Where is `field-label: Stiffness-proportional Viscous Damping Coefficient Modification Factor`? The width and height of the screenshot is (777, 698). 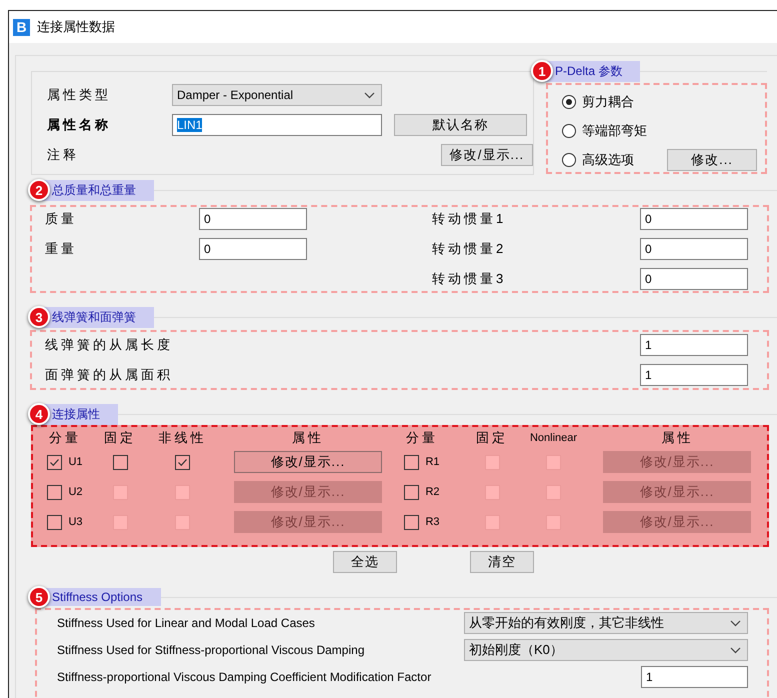
field-label: Stiffness-proportional Viscous Damping Coefficient Modification Factor is located at coordinates (244, 677).